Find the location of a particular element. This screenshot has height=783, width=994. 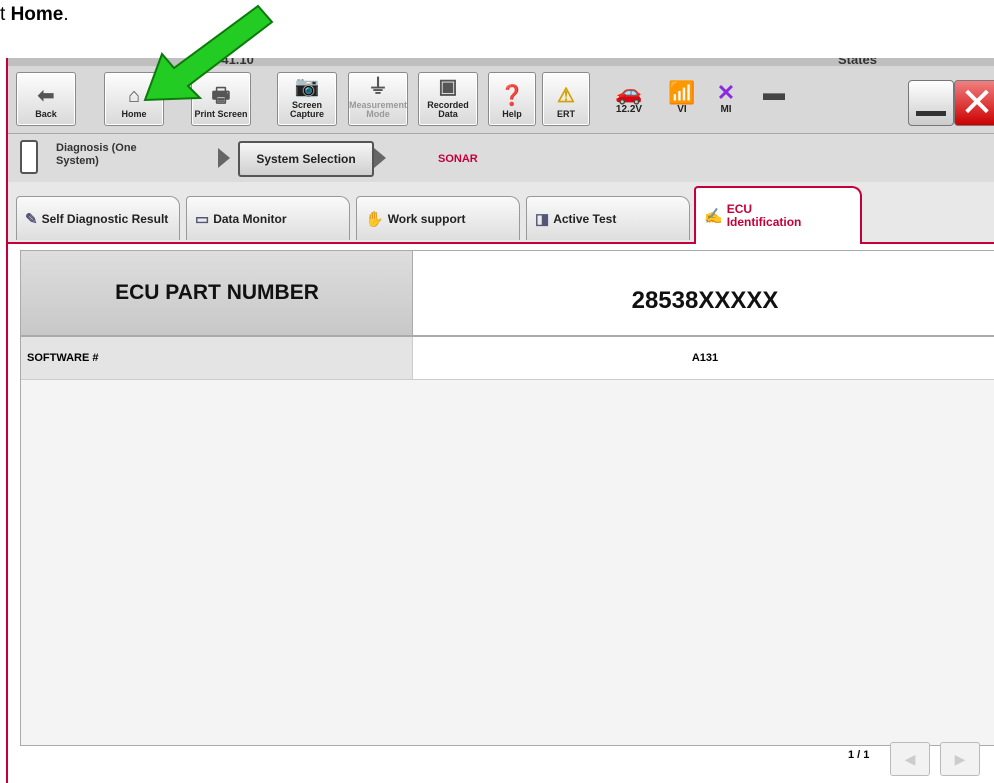

tab-work-support: ✋ Work support is located at coordinates (438, 218).